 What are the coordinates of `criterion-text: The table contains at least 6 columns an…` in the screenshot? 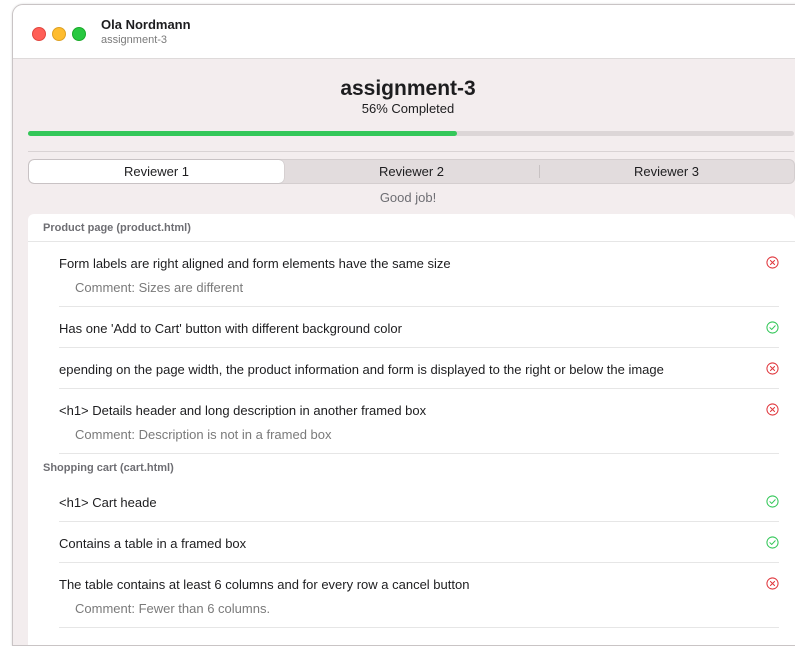 It's located at (264, 584).